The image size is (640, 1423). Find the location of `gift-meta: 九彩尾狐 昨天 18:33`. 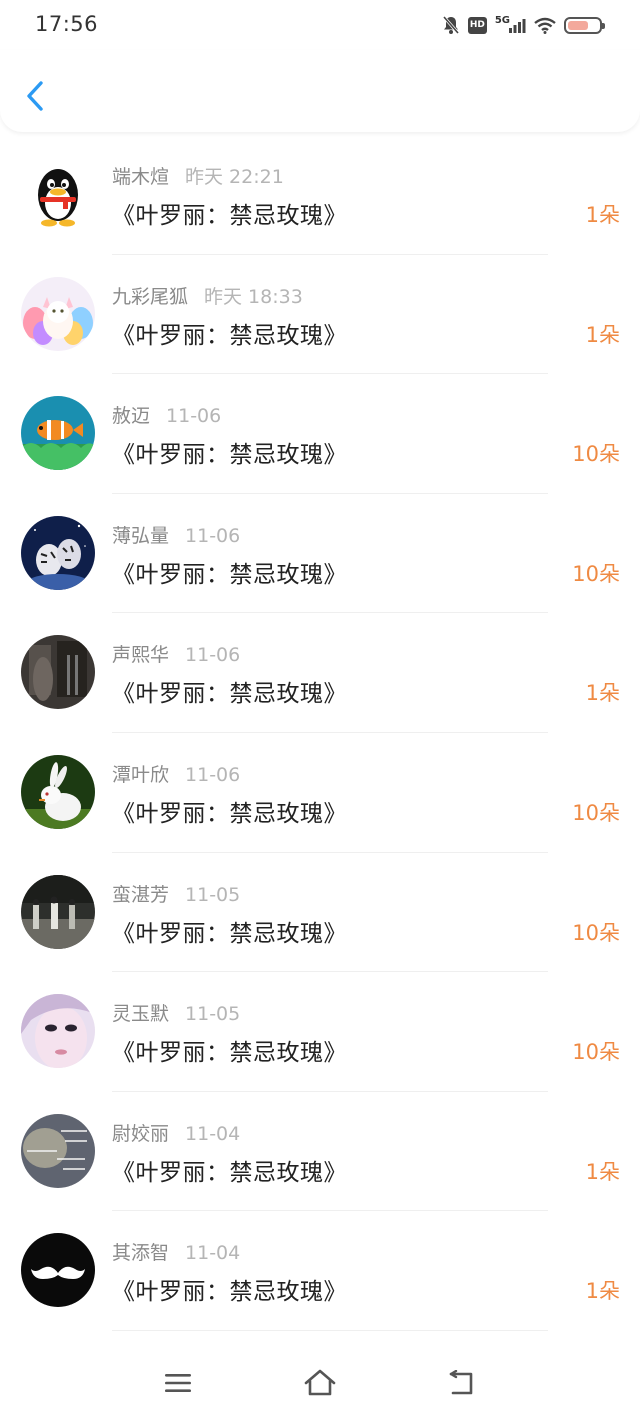

gift-meta: 九彩尾狐 昨天 18:33 is located at coordinates (207, 295).